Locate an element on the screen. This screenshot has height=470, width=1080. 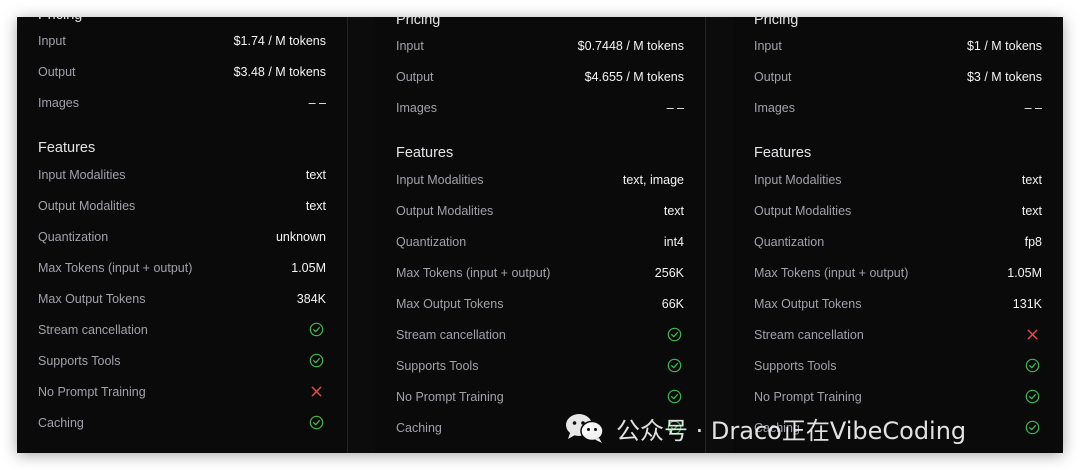
spec-value: $3.48 / M tokens is located at coordinates (279, 72).